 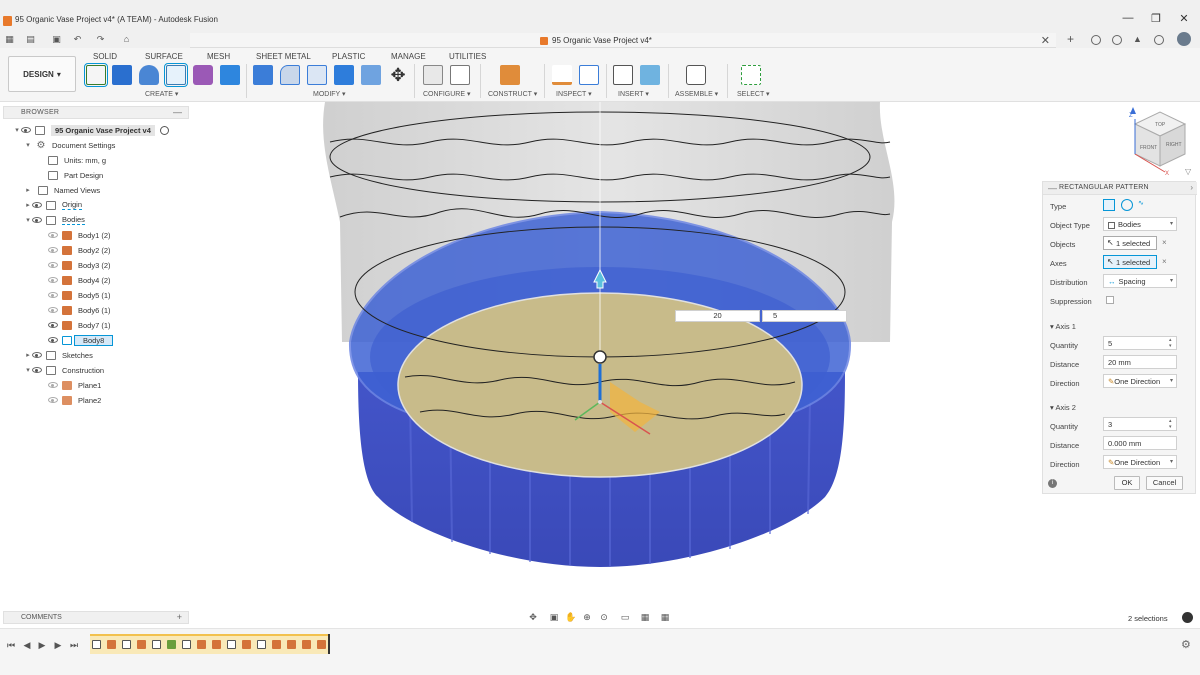 I want to click on close-window-button: ✕, so click(x=1184, y=18).